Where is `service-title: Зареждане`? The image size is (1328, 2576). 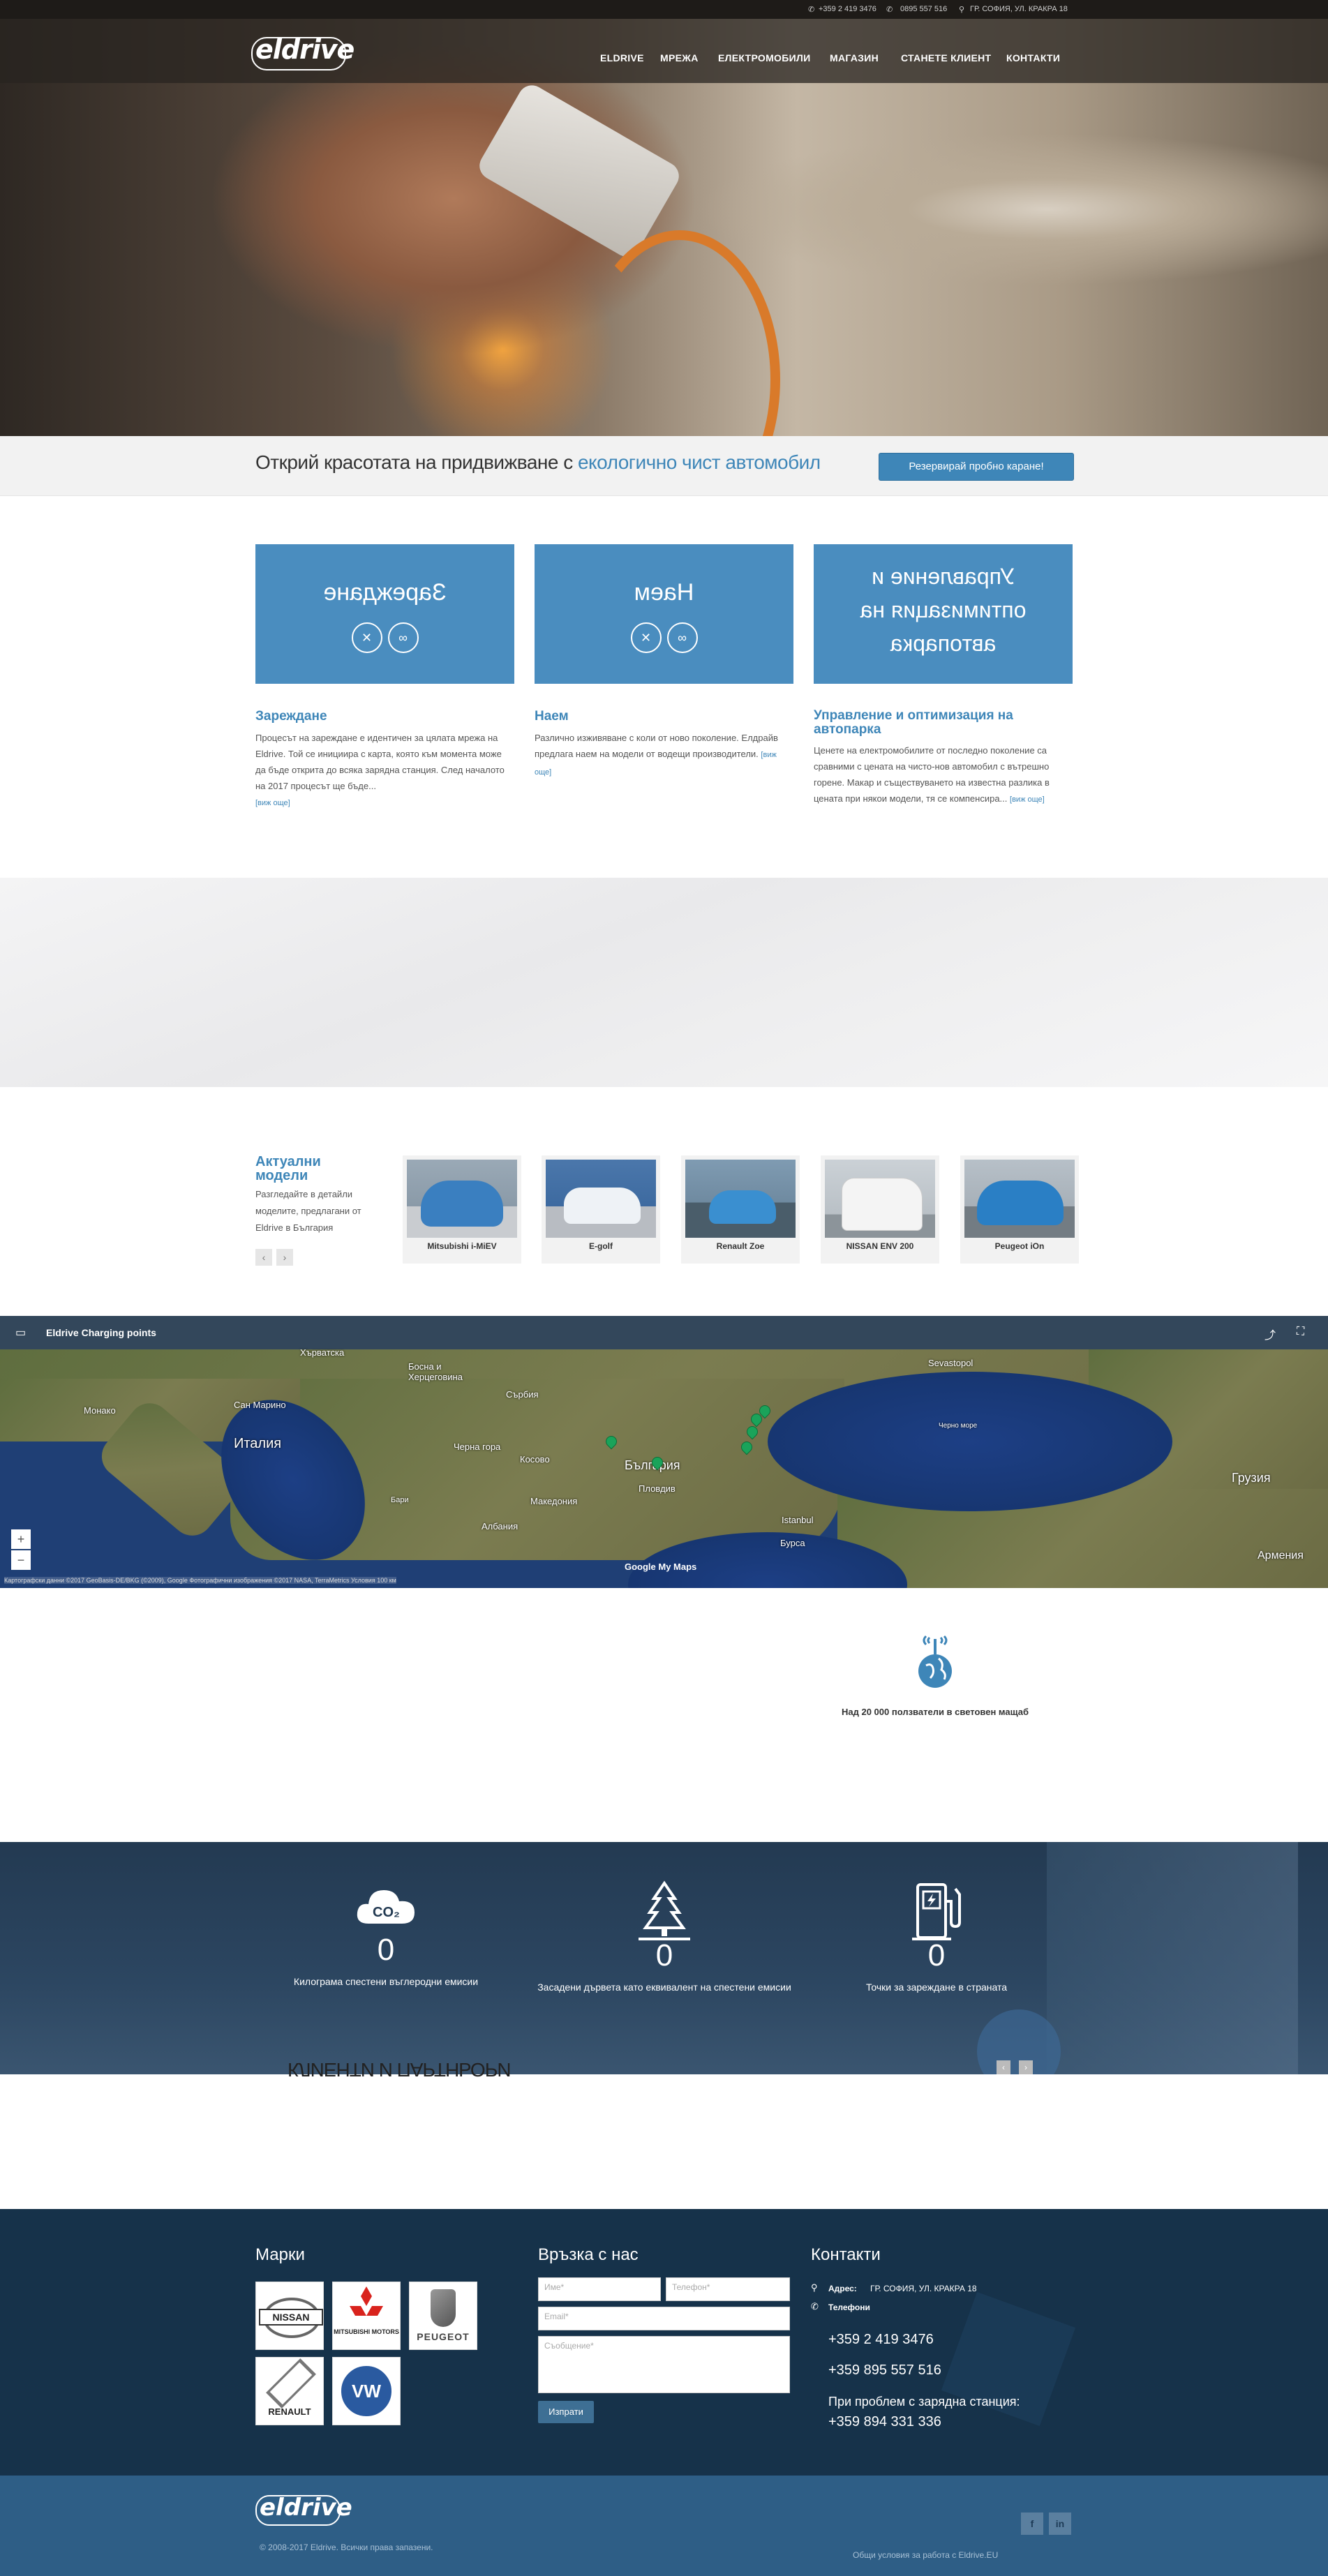 service-title: Зареждане is located at coordinates (384, 716).